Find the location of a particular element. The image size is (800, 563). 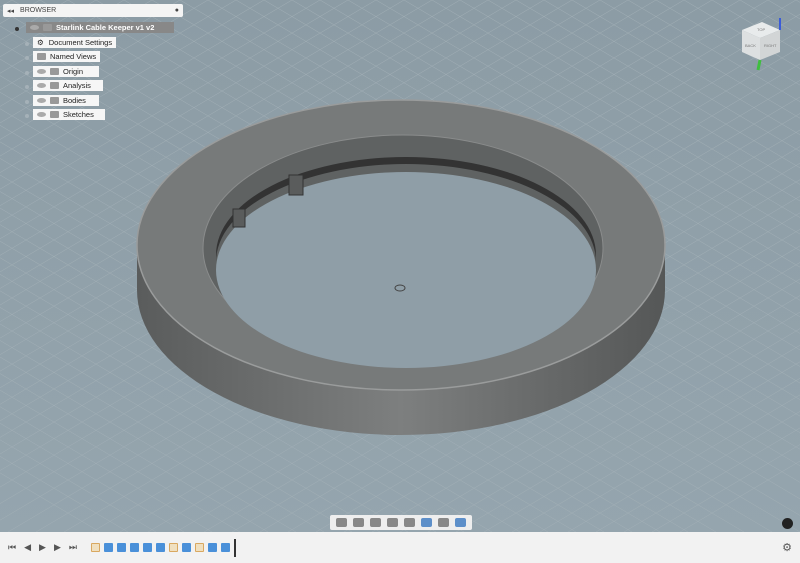

viewports-button is located at coordinates (460, 522).